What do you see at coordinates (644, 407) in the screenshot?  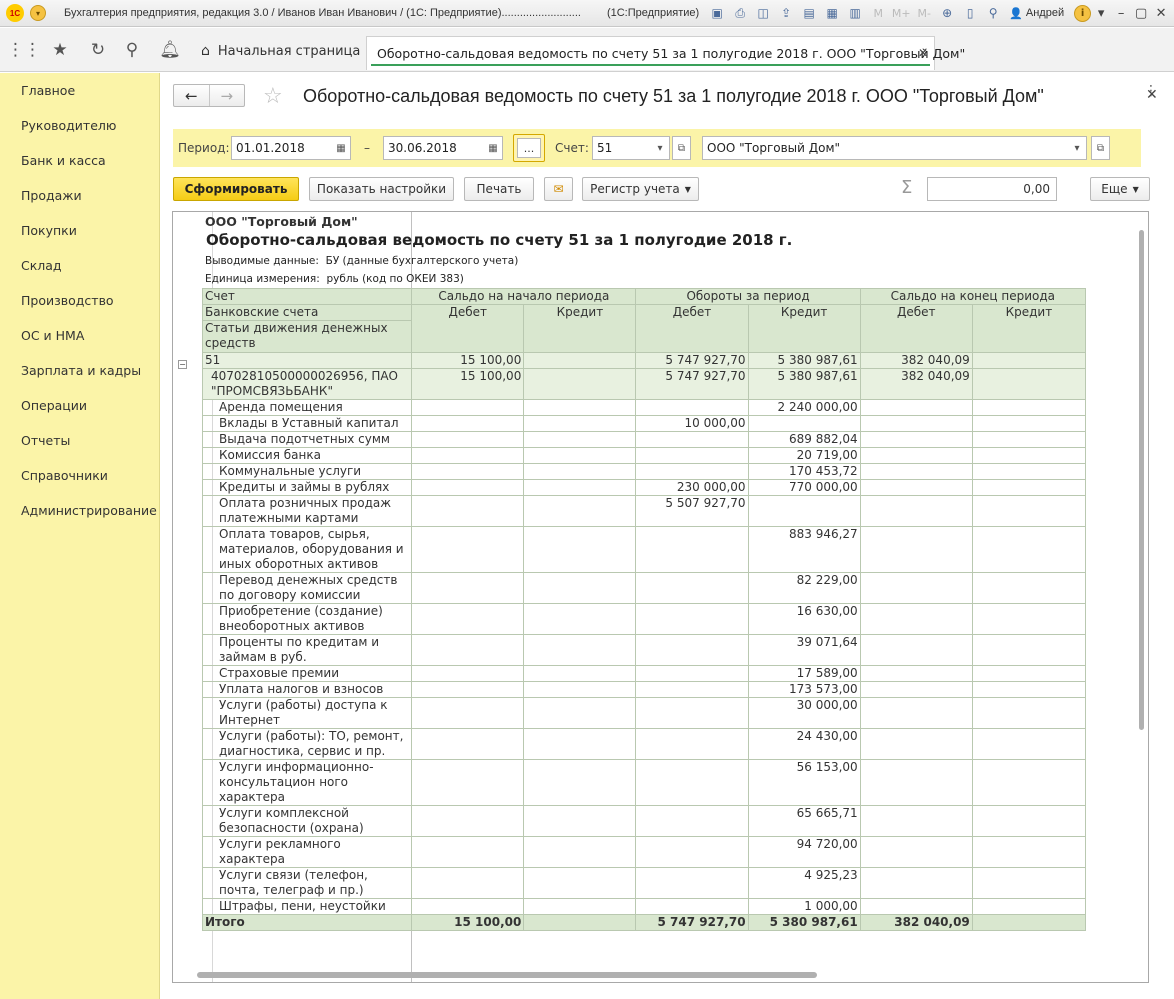 I see `cash-flow-row: Аренда помещения 2 240 000,00` at bounding box center [644, 407].